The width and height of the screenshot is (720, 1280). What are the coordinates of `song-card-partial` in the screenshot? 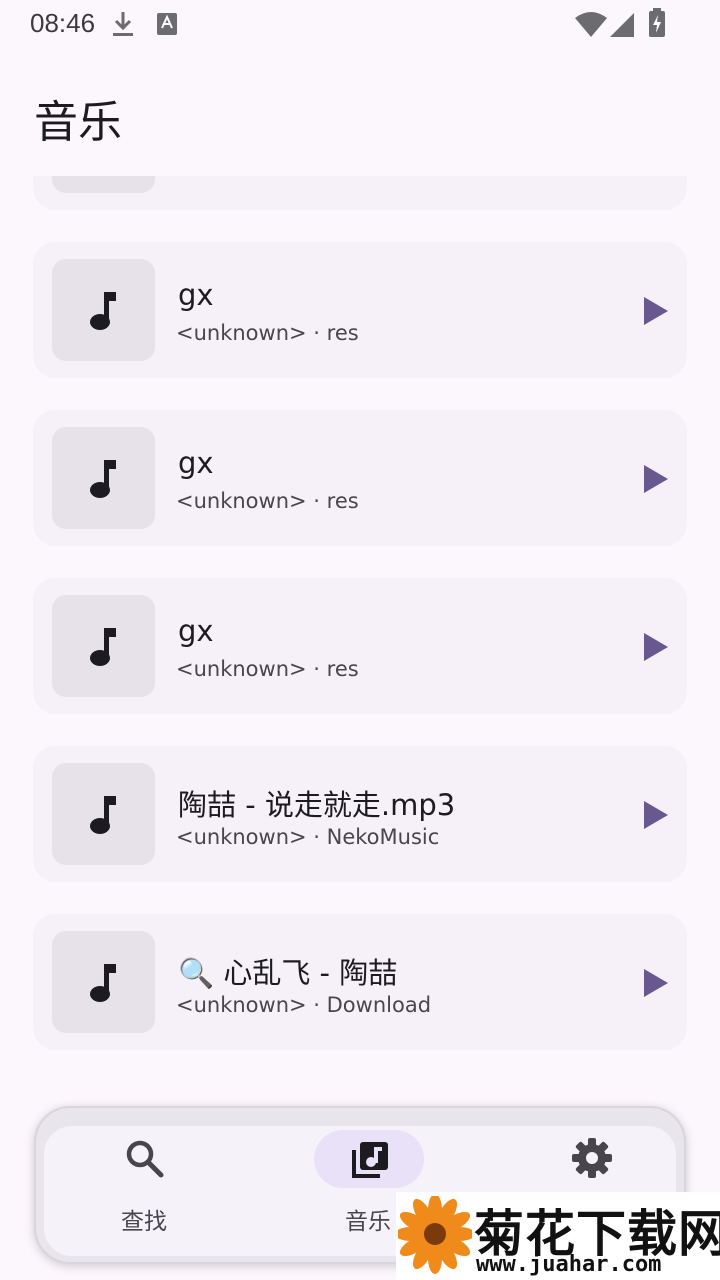 It's located at (360, 193).